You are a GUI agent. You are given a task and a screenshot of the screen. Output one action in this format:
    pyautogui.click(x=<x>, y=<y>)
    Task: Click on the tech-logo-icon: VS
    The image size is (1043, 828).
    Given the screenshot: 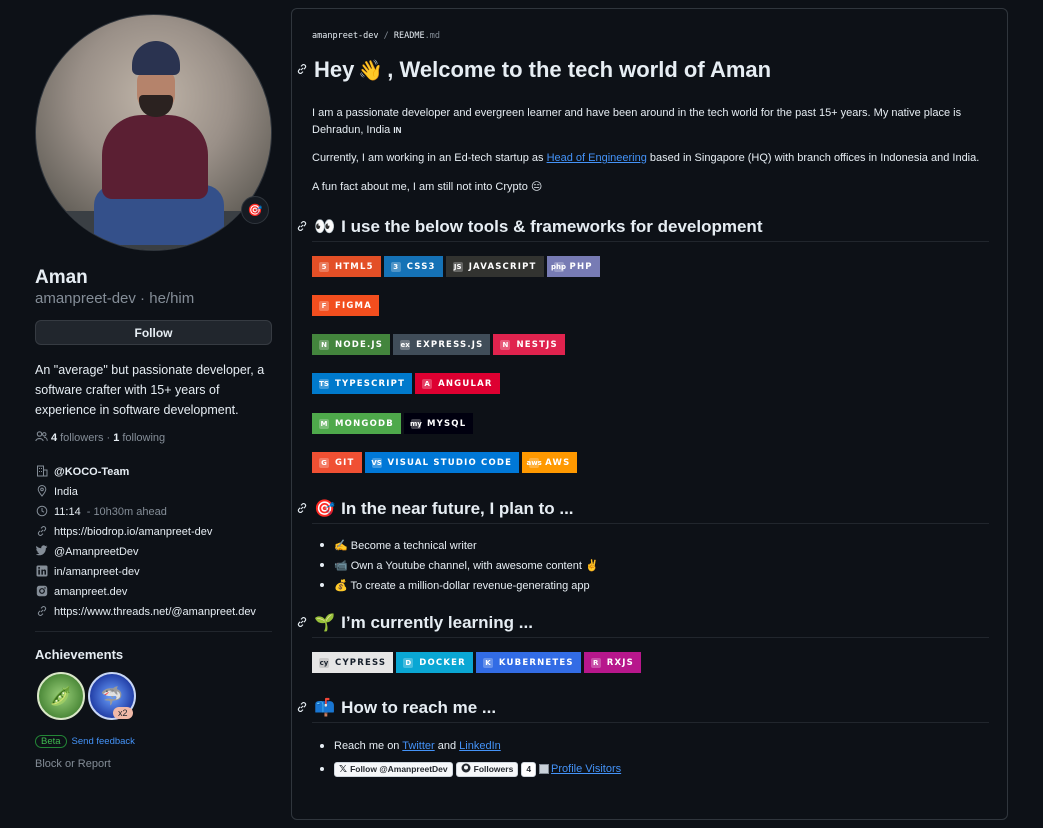 What is the action you would take?
    pyautogui.click(x=376, y=462)
    